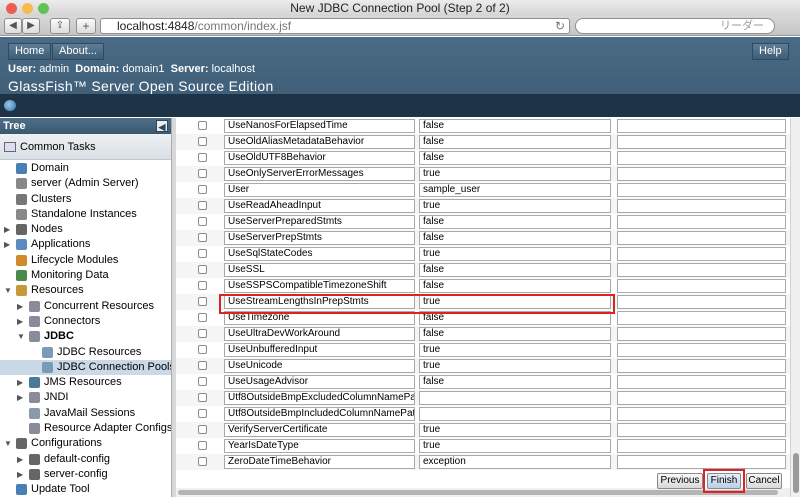  I want to click on tree-item-server-admin-server: server (Admin Server), so click(85, 183).